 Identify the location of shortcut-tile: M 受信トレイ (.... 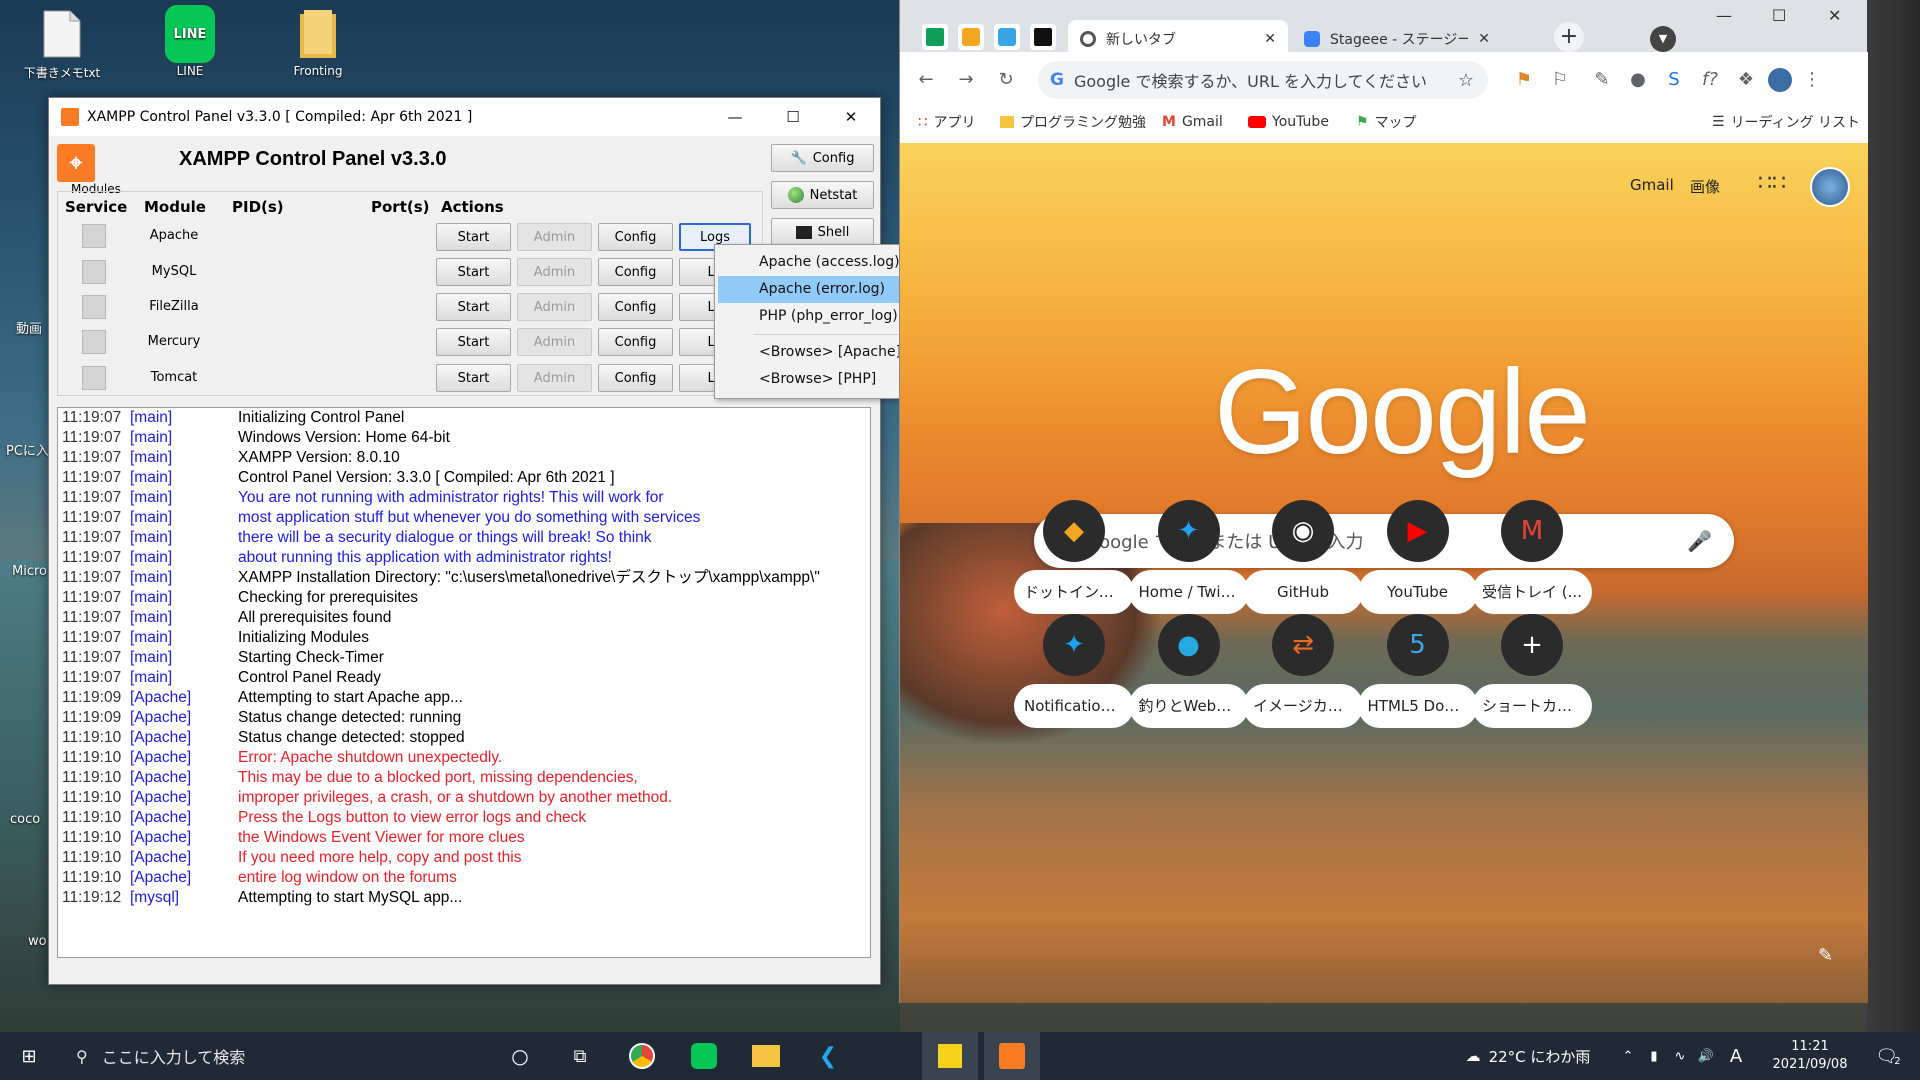
(1532, 557).